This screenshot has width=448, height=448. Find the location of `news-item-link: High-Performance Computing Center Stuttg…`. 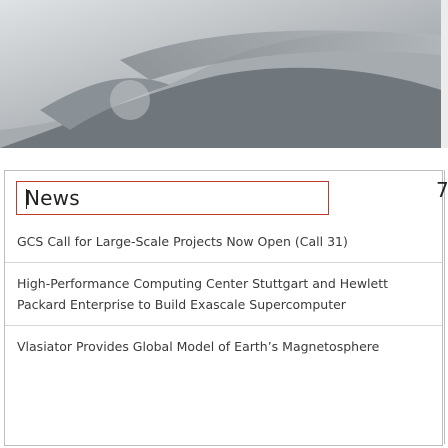

news-item-link: High-Performance Computing Center Stuttg… is located at coordinates (202, 294).